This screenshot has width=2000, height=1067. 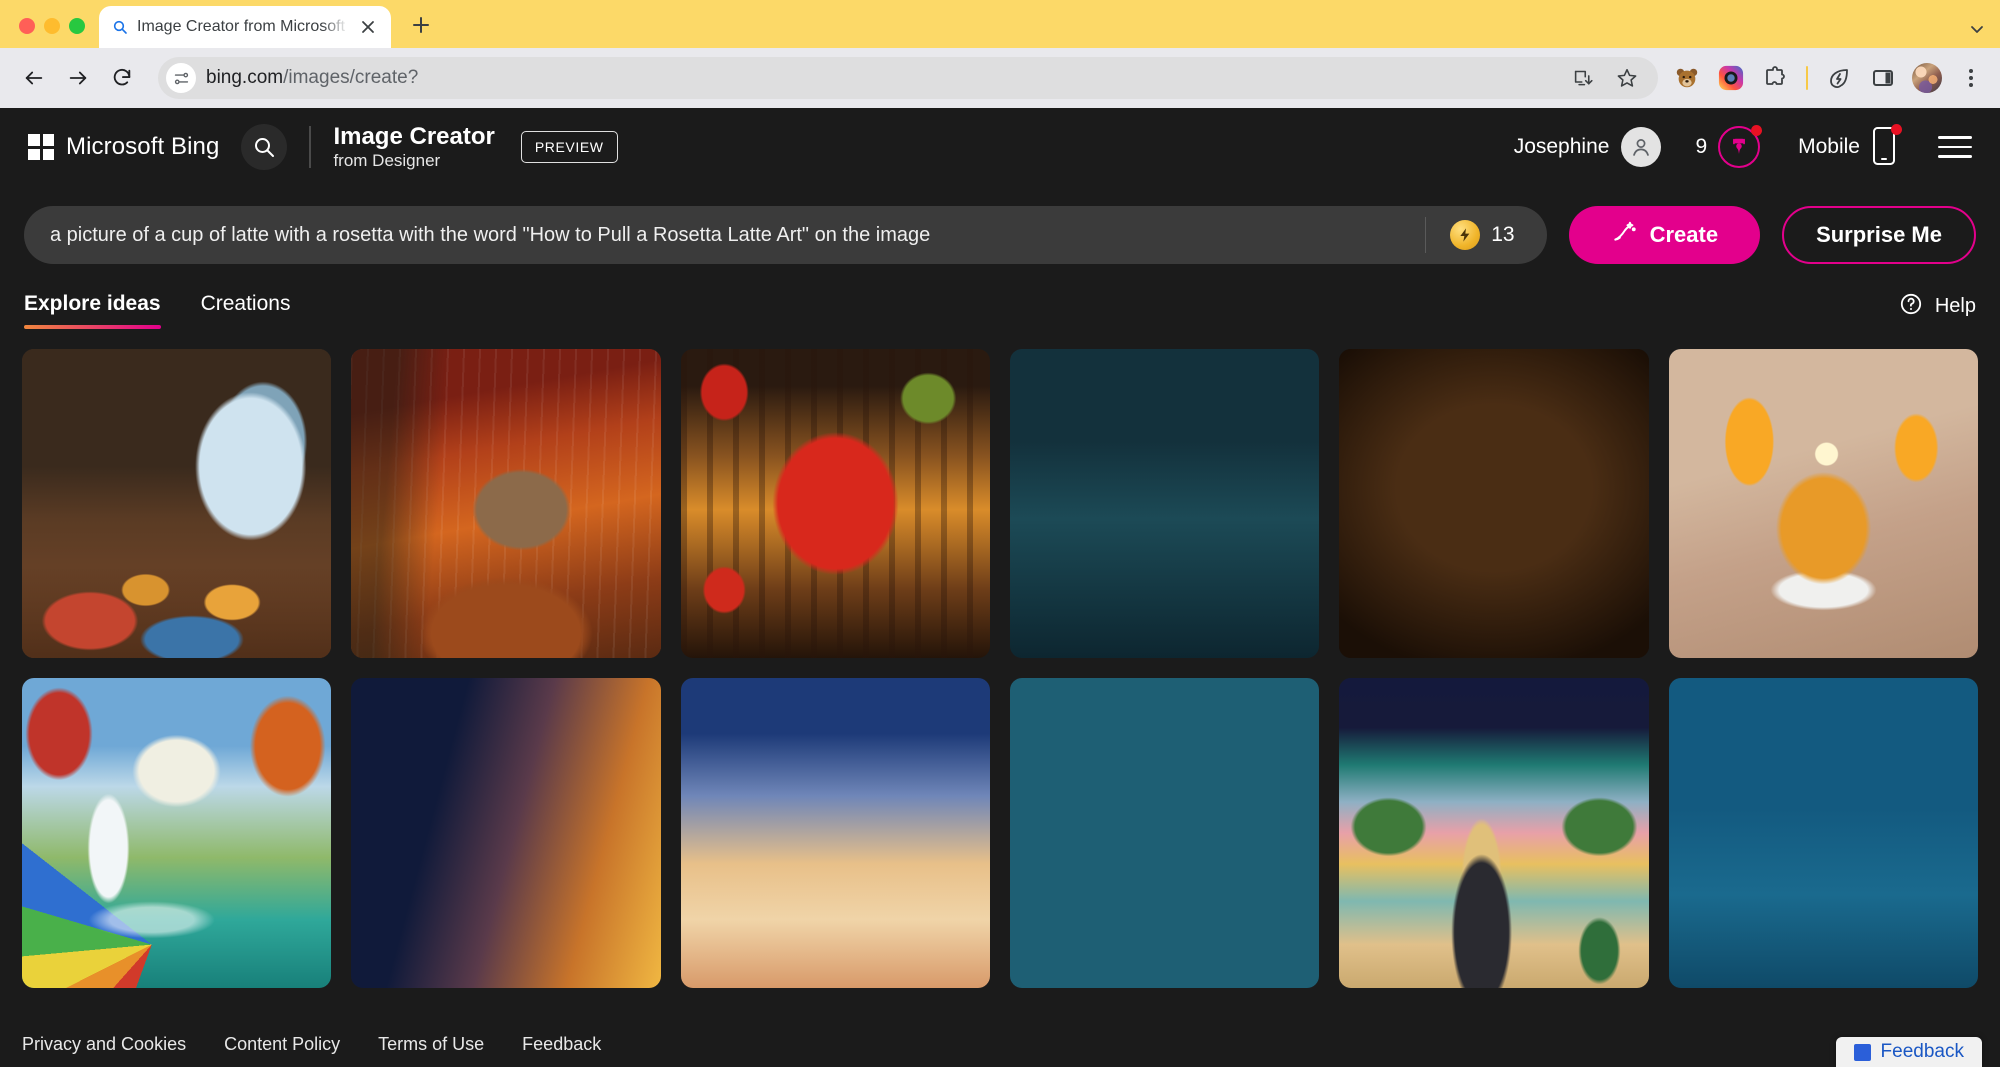 What do you see at coordinates (569, 147) in the screenshot?
I see `preview-badge: PREVIEW` at bounding box center [569, 147].